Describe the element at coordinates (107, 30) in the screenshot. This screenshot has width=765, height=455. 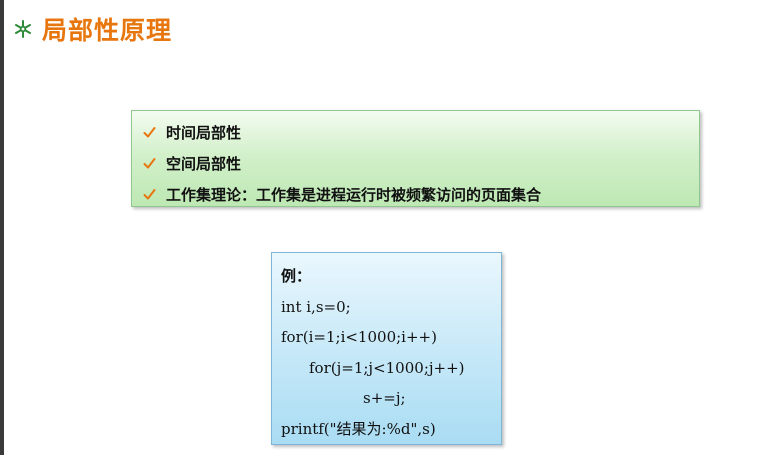
I see `page-title: 局部性原理` at that location.